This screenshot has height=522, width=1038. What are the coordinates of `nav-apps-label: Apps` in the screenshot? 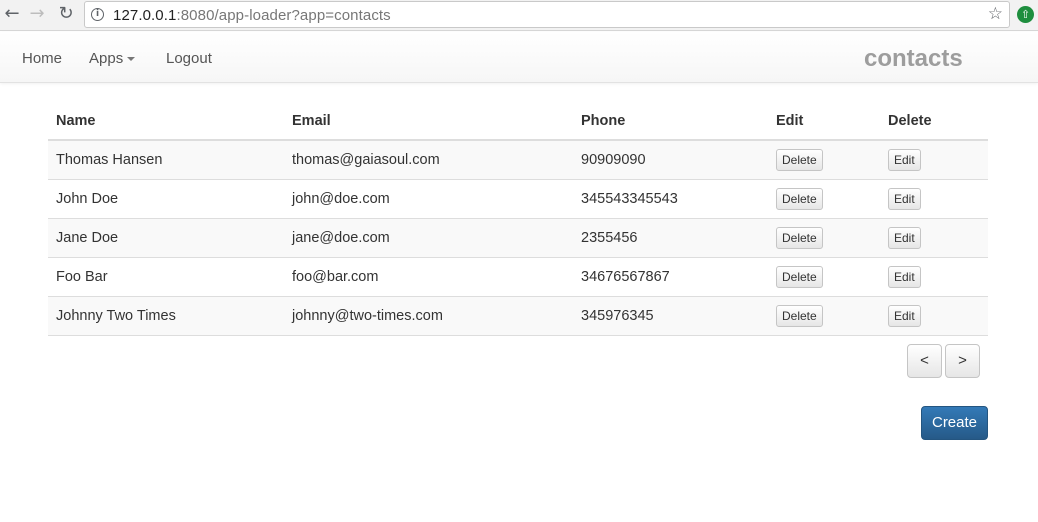 It's located at (106, 58).